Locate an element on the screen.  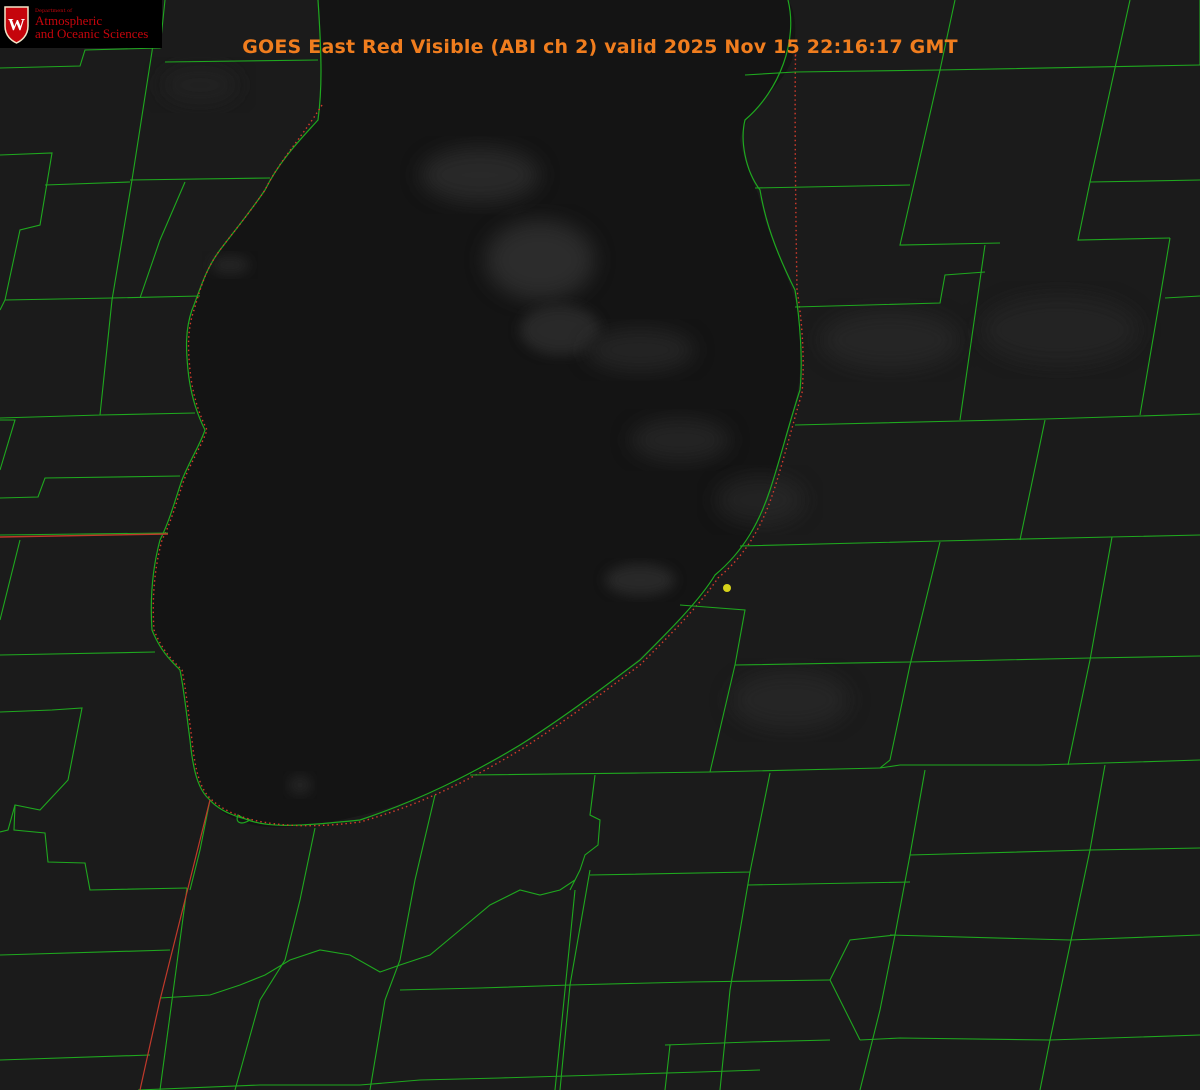
site-marker-icon is located at coordinates (727, 588).